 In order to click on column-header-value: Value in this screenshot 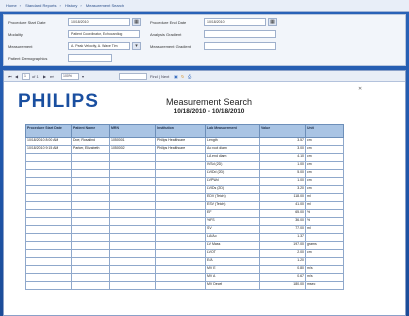, I will do `click(282, 131)`.